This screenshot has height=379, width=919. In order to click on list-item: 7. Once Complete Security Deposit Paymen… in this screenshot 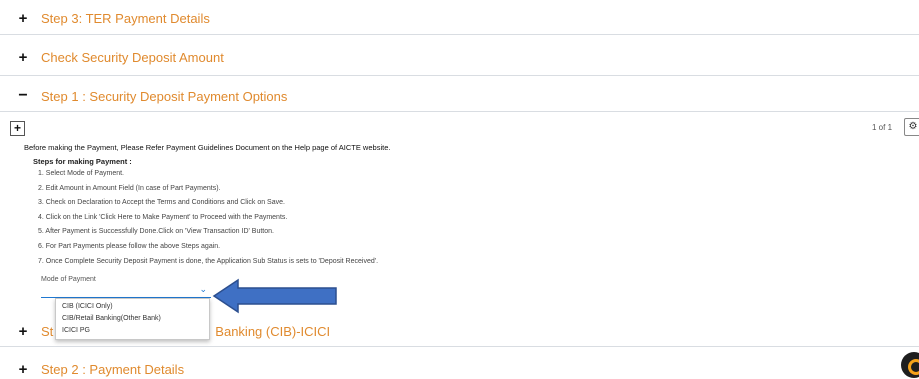, I will do `click(208, 261)`.